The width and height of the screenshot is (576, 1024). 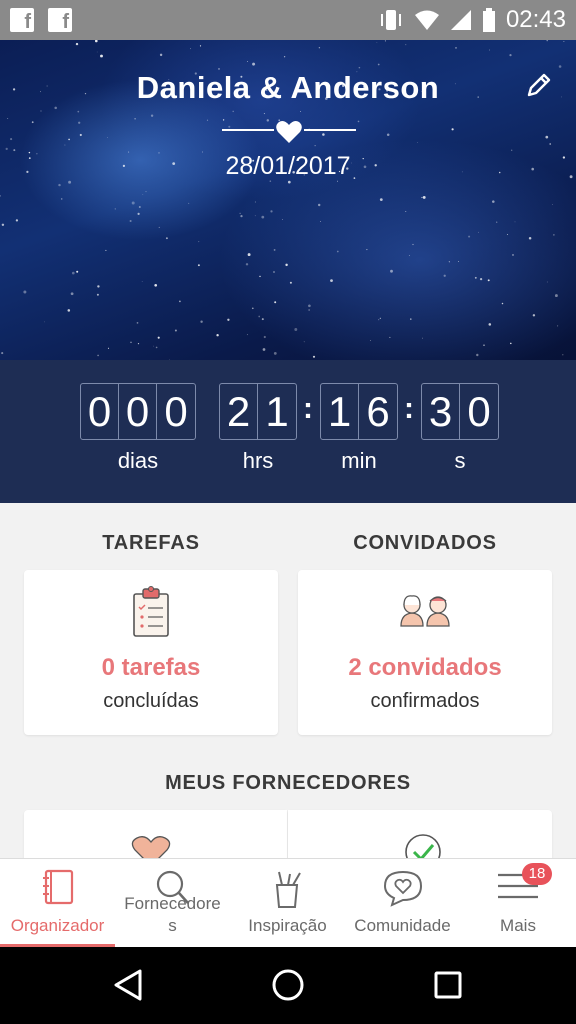 I want to click on home-icon, so click(x=288, y=985).